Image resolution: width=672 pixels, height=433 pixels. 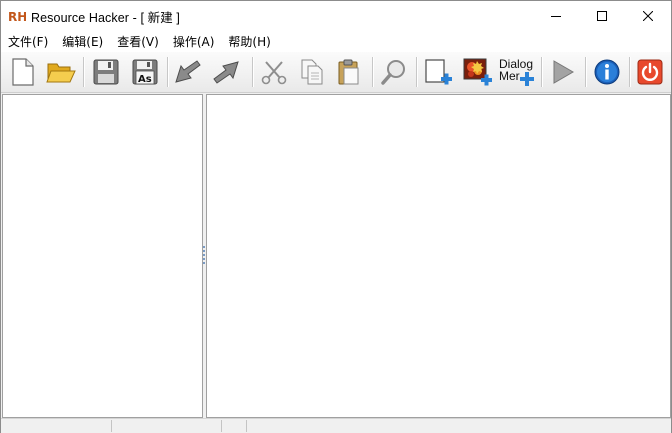 I want to click on open-folder-icon, so click(x=61, y=73).